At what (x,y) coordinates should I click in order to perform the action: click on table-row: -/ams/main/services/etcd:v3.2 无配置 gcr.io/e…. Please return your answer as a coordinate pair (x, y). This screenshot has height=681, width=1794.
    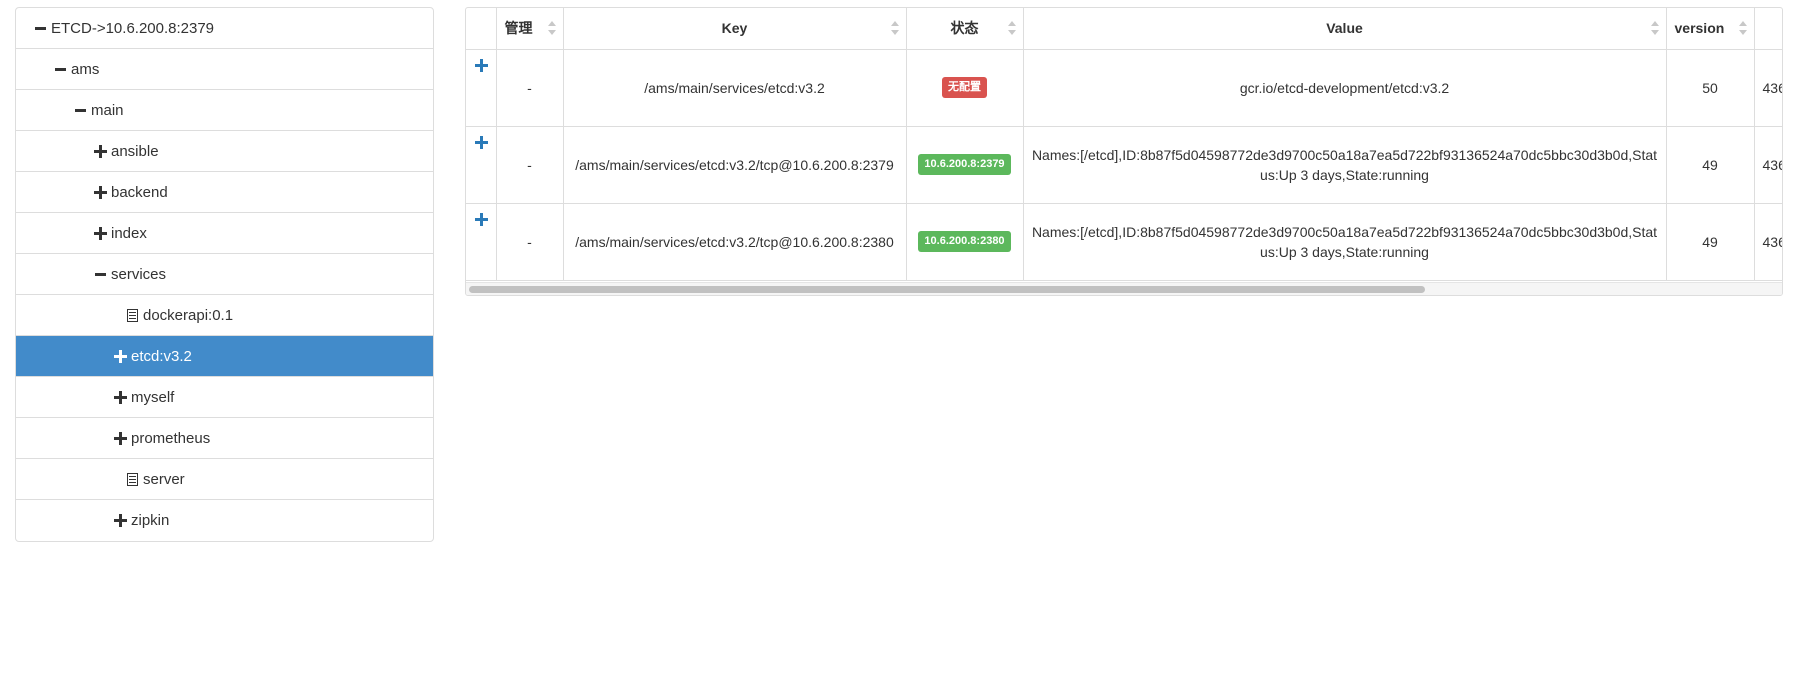
    Looking at the image, I should click on (1124, 87).